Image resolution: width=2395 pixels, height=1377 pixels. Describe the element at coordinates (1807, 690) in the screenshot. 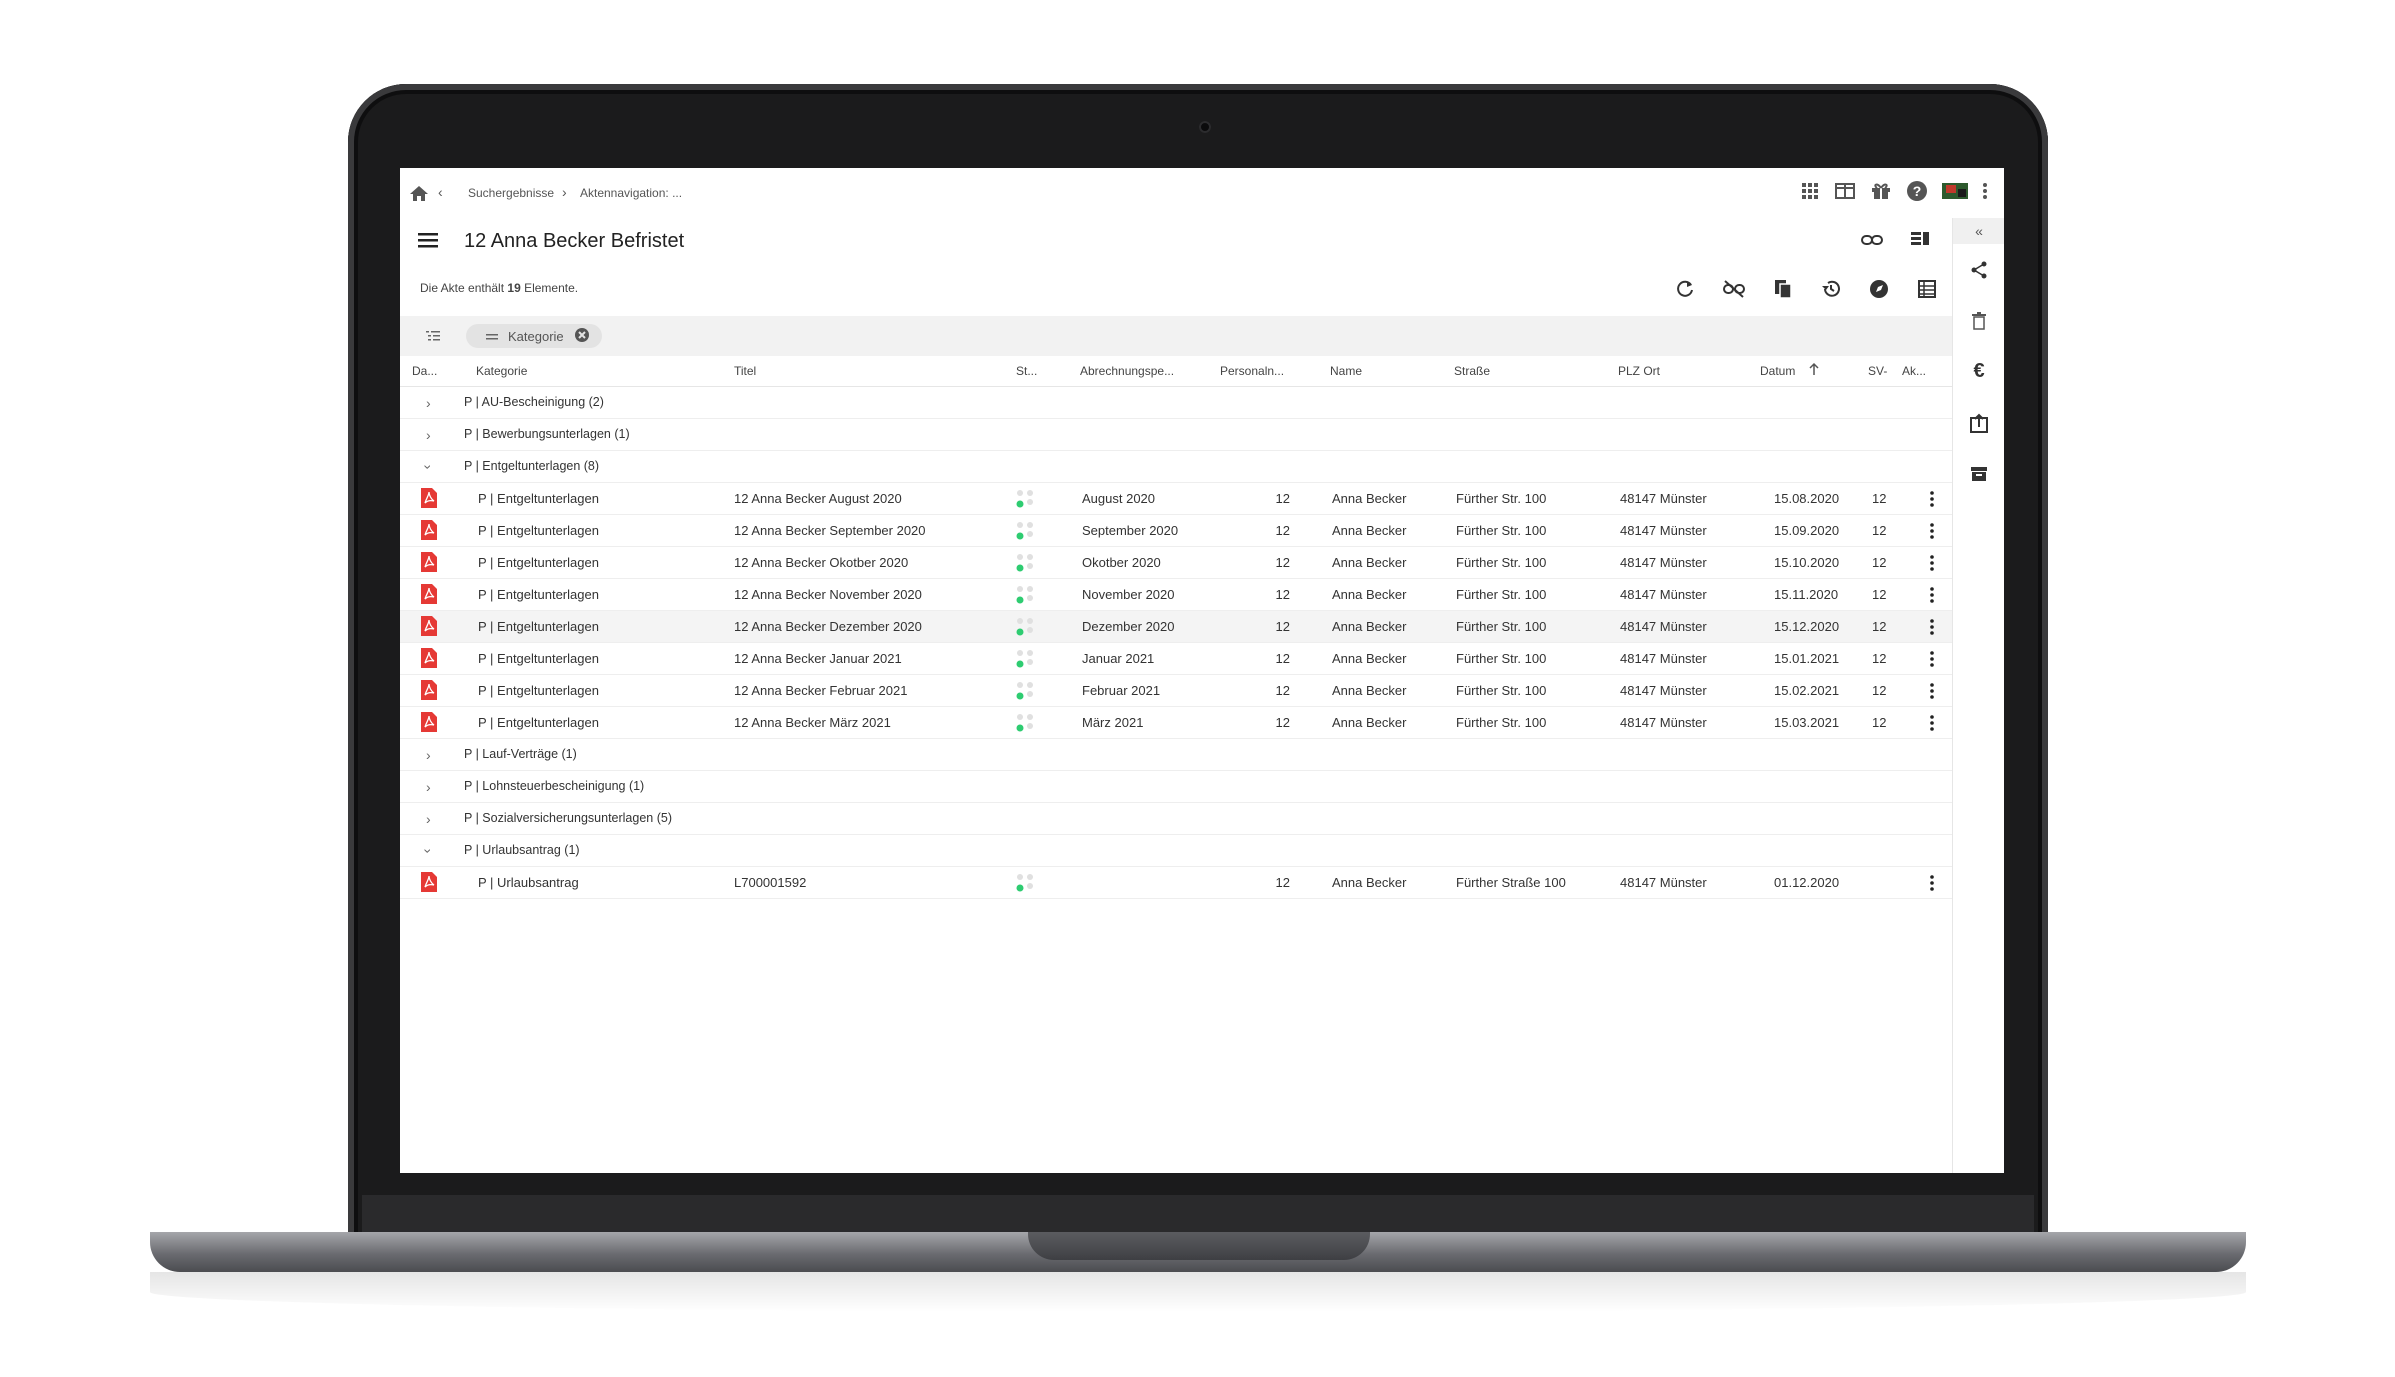

I see `cell-datum: 15.02.2021` at that location.